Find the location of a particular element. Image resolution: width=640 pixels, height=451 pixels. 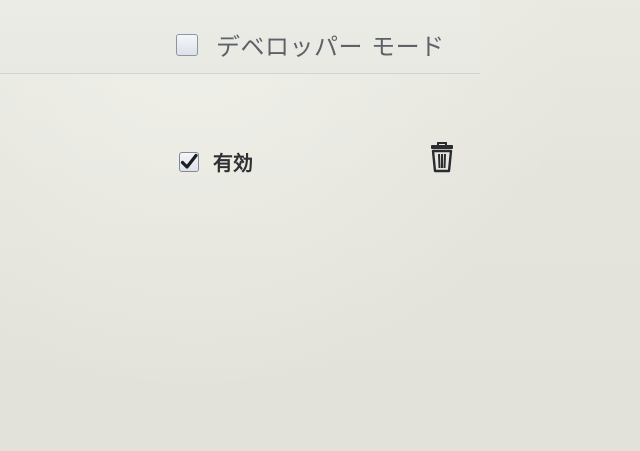

developer-mode-toggle: デベロッパー モード is located at coordinates (310, 44).